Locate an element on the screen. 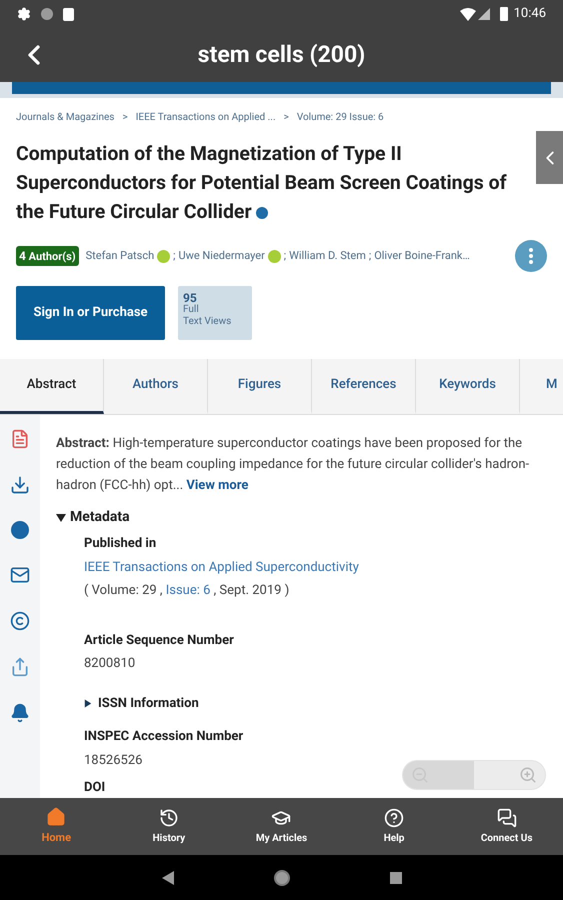 The width and height of the screenshot is (563, 900). issn-toggle: ISSN Information is located at coordinates (141, 703).